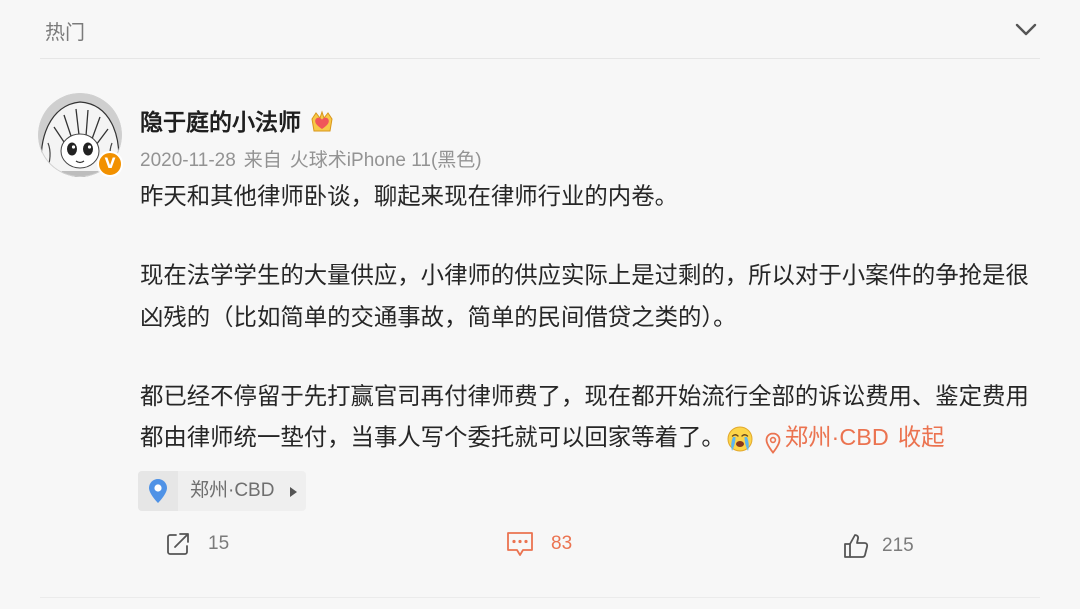 This screenshot has height=609, width=1080. Describe the element at coordinates (178, 544) in the screenshot. I see `share-icon` at that location.